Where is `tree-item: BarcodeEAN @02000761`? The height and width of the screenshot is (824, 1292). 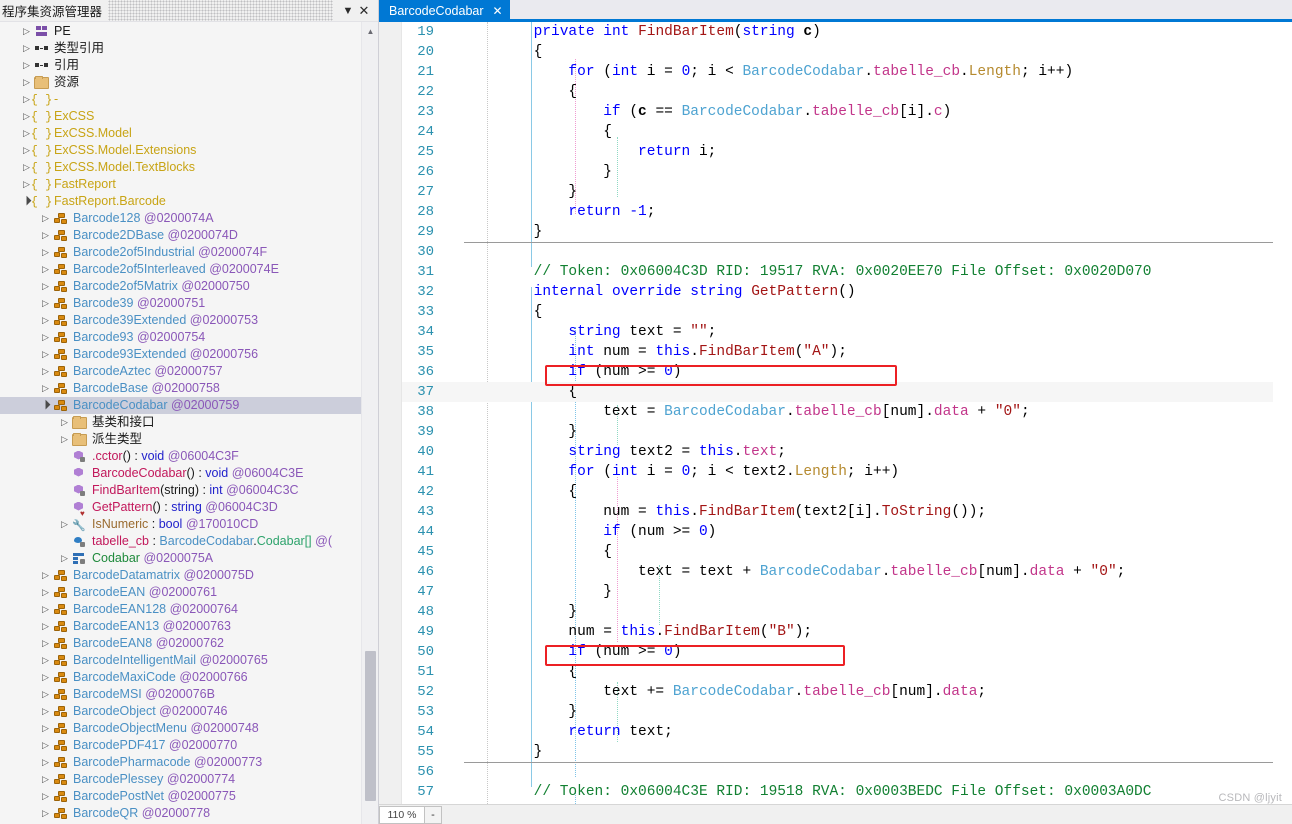
tree-item: BarcodeEAN @02000761 is located at coordinates (180, 592).